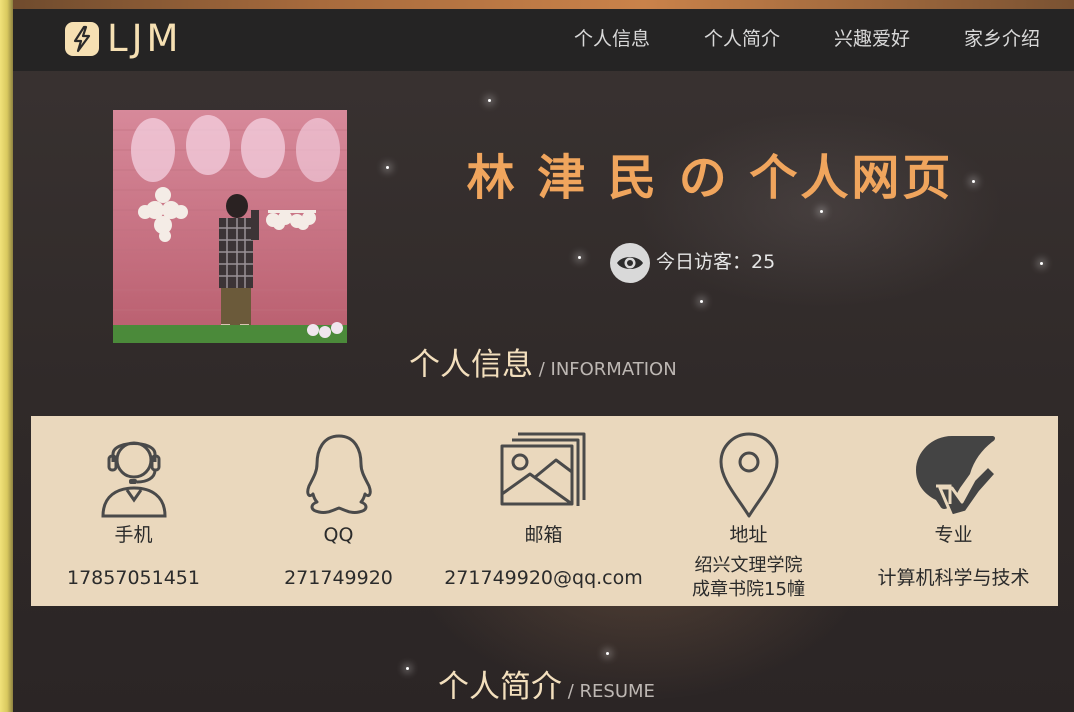 This screenshot has height=712, width=1074. I want to click on info-value-phone: 17857051451, so click(133, 578).